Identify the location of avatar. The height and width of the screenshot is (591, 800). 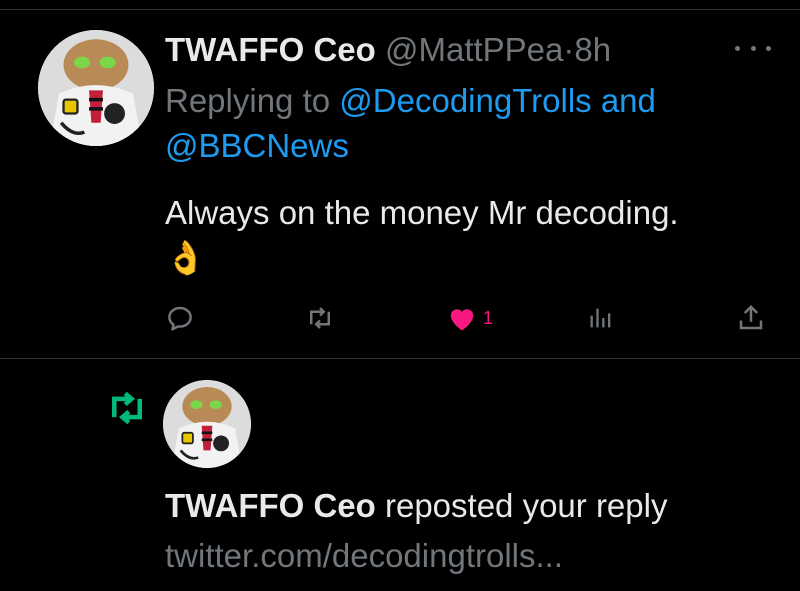
(96, 88).